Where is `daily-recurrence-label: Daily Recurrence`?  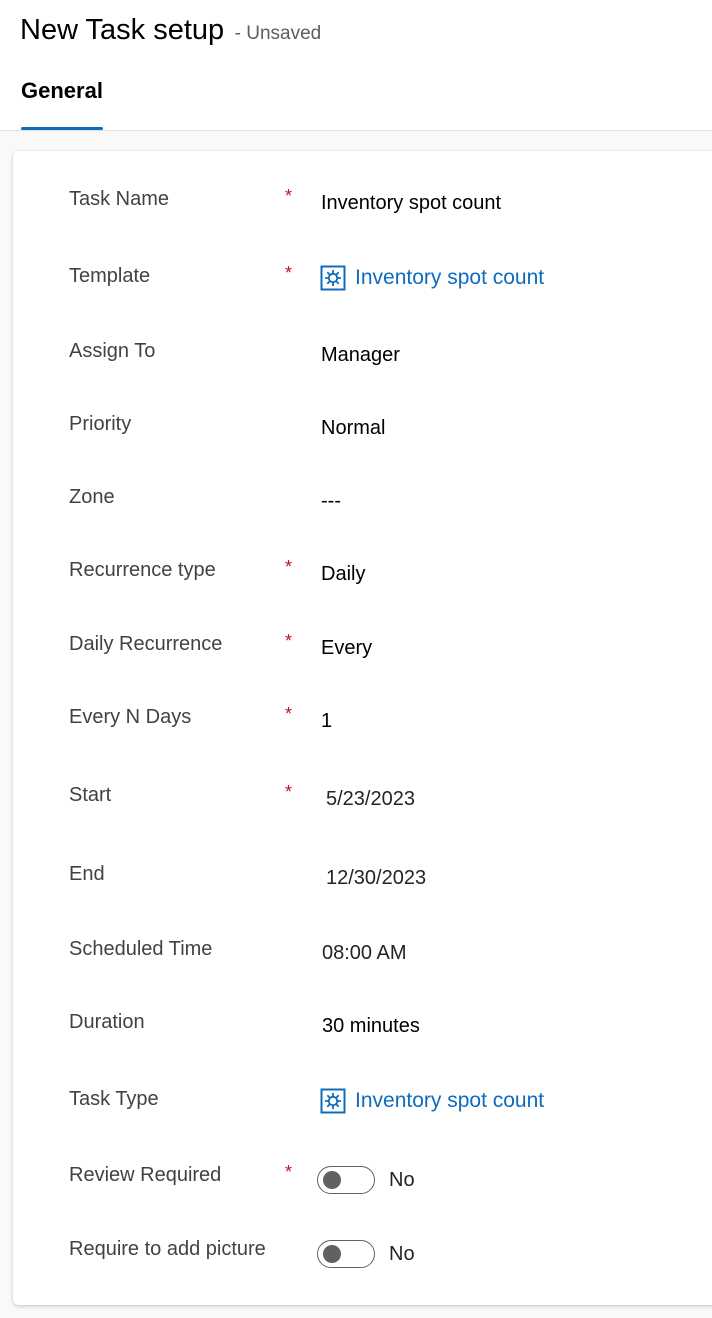 daily-recurrence-label: Daily Recurrence is located at coordinates (146, 644).